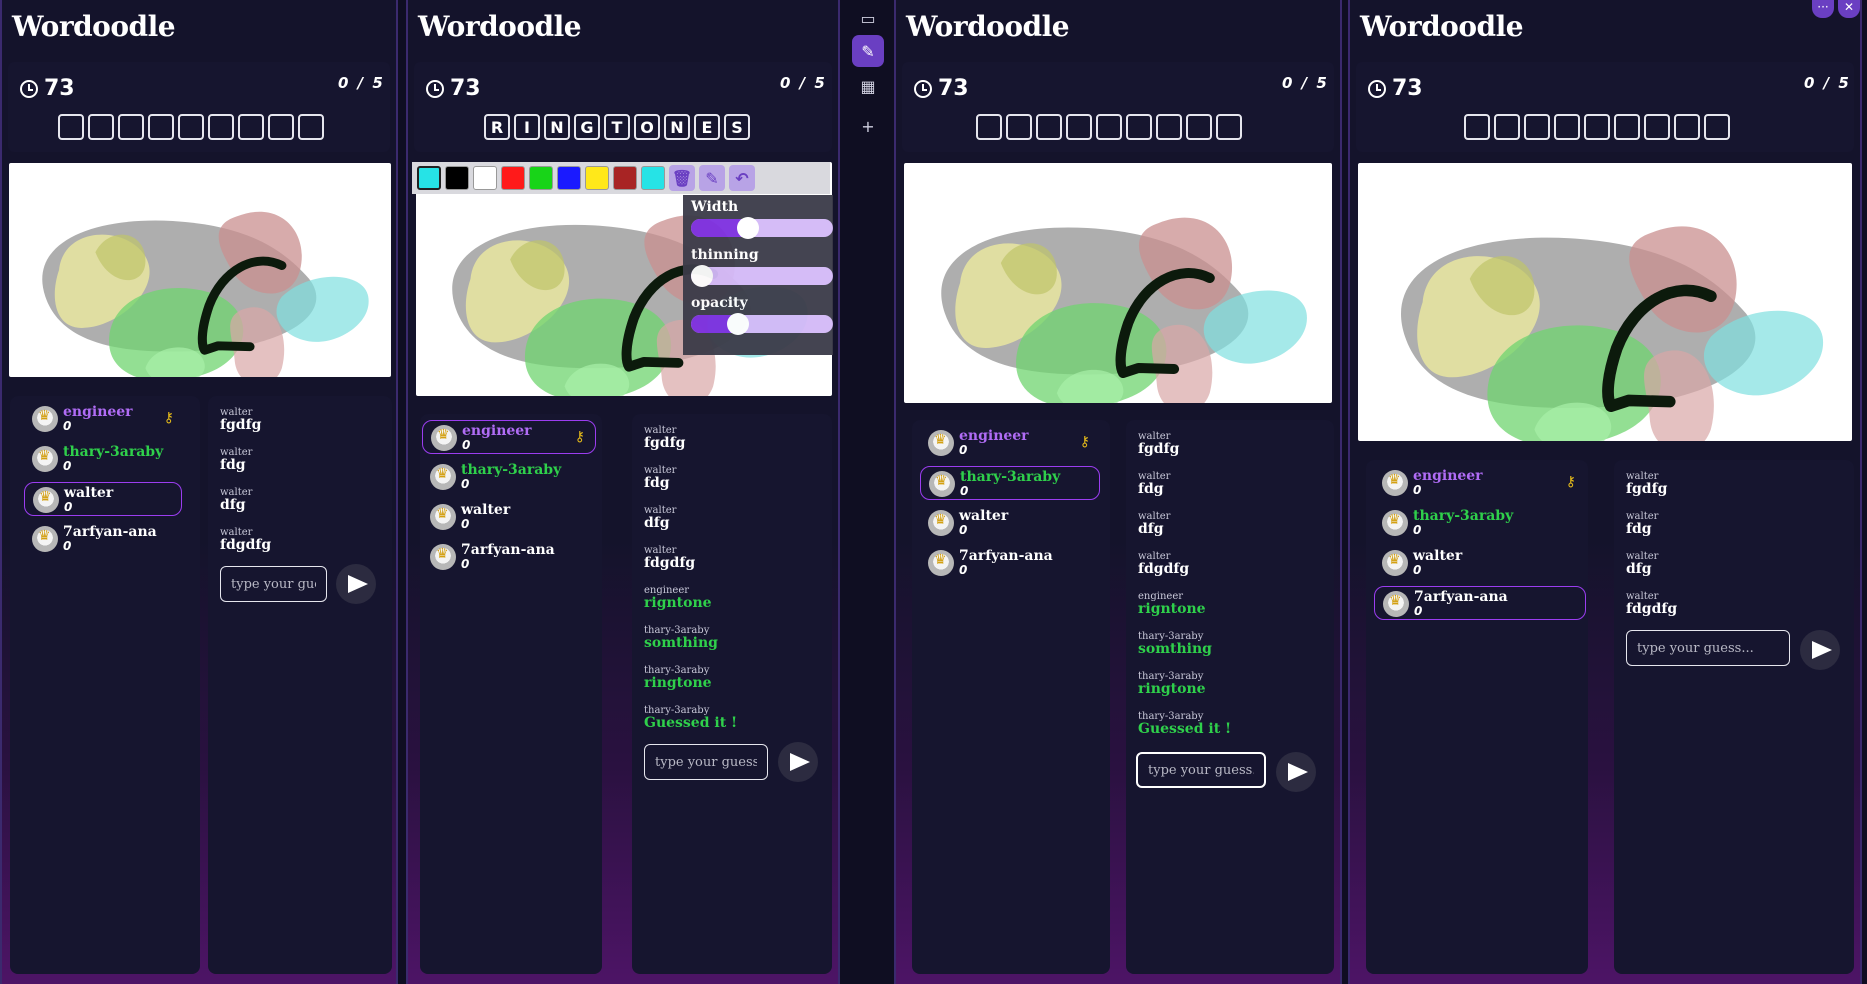  I want to click on opacity-slider, so click(762, 324).